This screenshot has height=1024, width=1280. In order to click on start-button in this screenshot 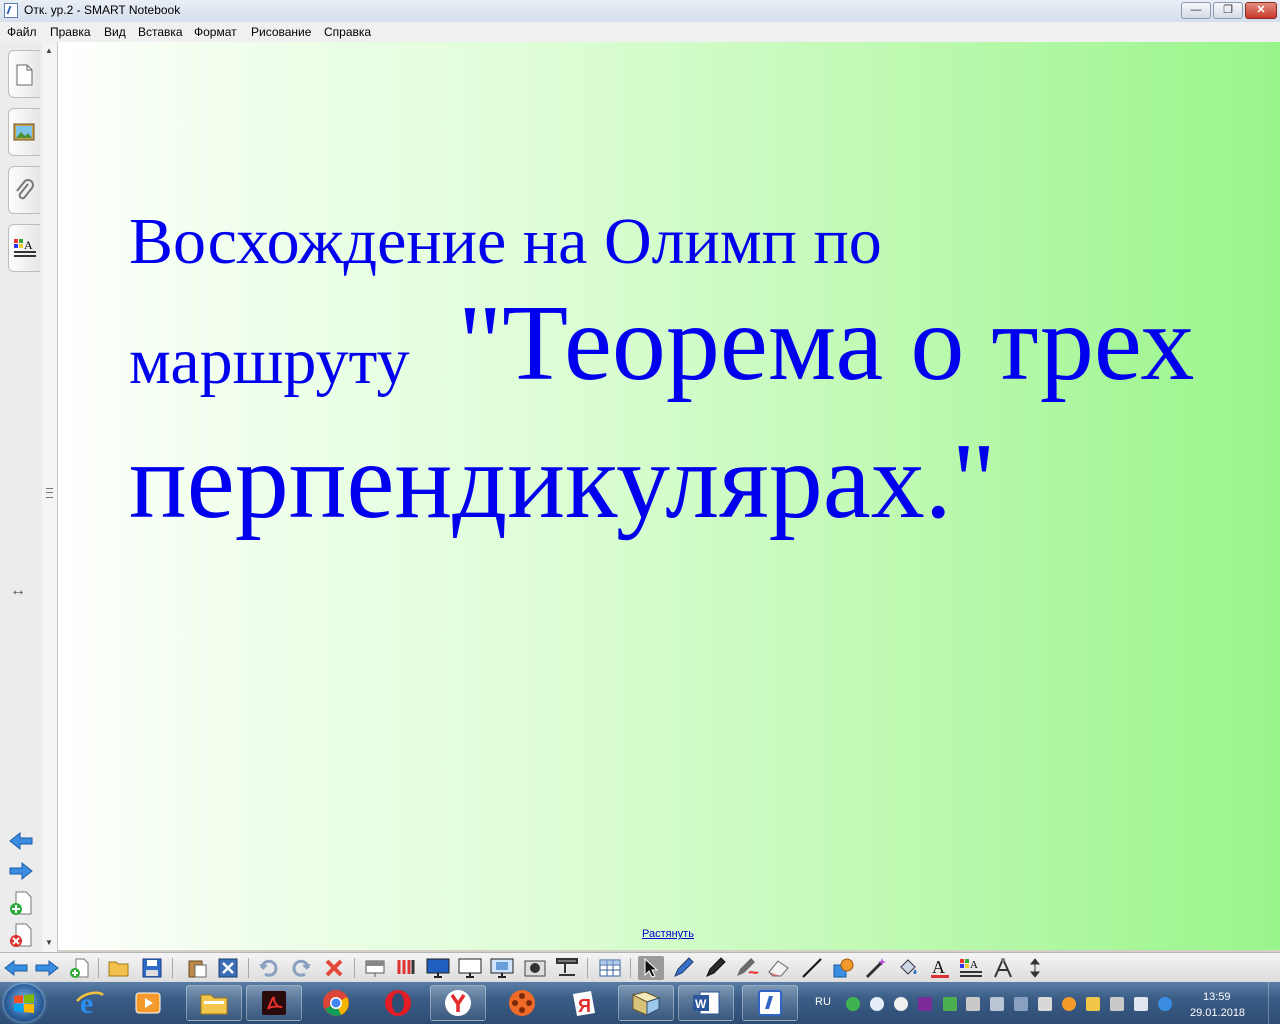, I will do `click(24, 1003)`.